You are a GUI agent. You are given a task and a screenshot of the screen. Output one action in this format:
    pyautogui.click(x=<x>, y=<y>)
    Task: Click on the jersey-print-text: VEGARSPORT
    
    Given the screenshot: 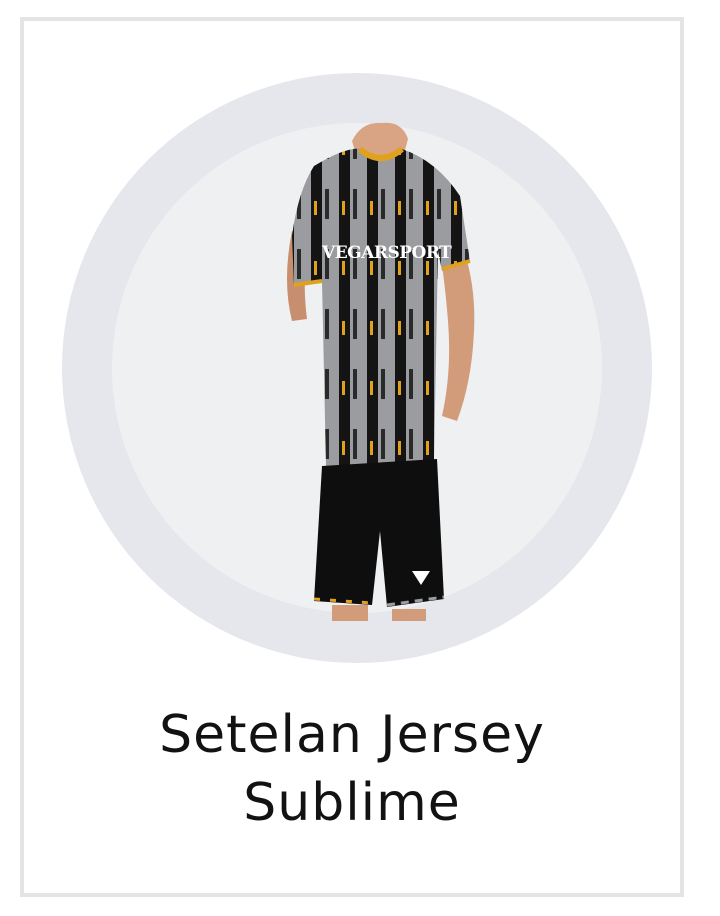 What is the action you would take?
    pyautogui.click(x=386, y=253)
    